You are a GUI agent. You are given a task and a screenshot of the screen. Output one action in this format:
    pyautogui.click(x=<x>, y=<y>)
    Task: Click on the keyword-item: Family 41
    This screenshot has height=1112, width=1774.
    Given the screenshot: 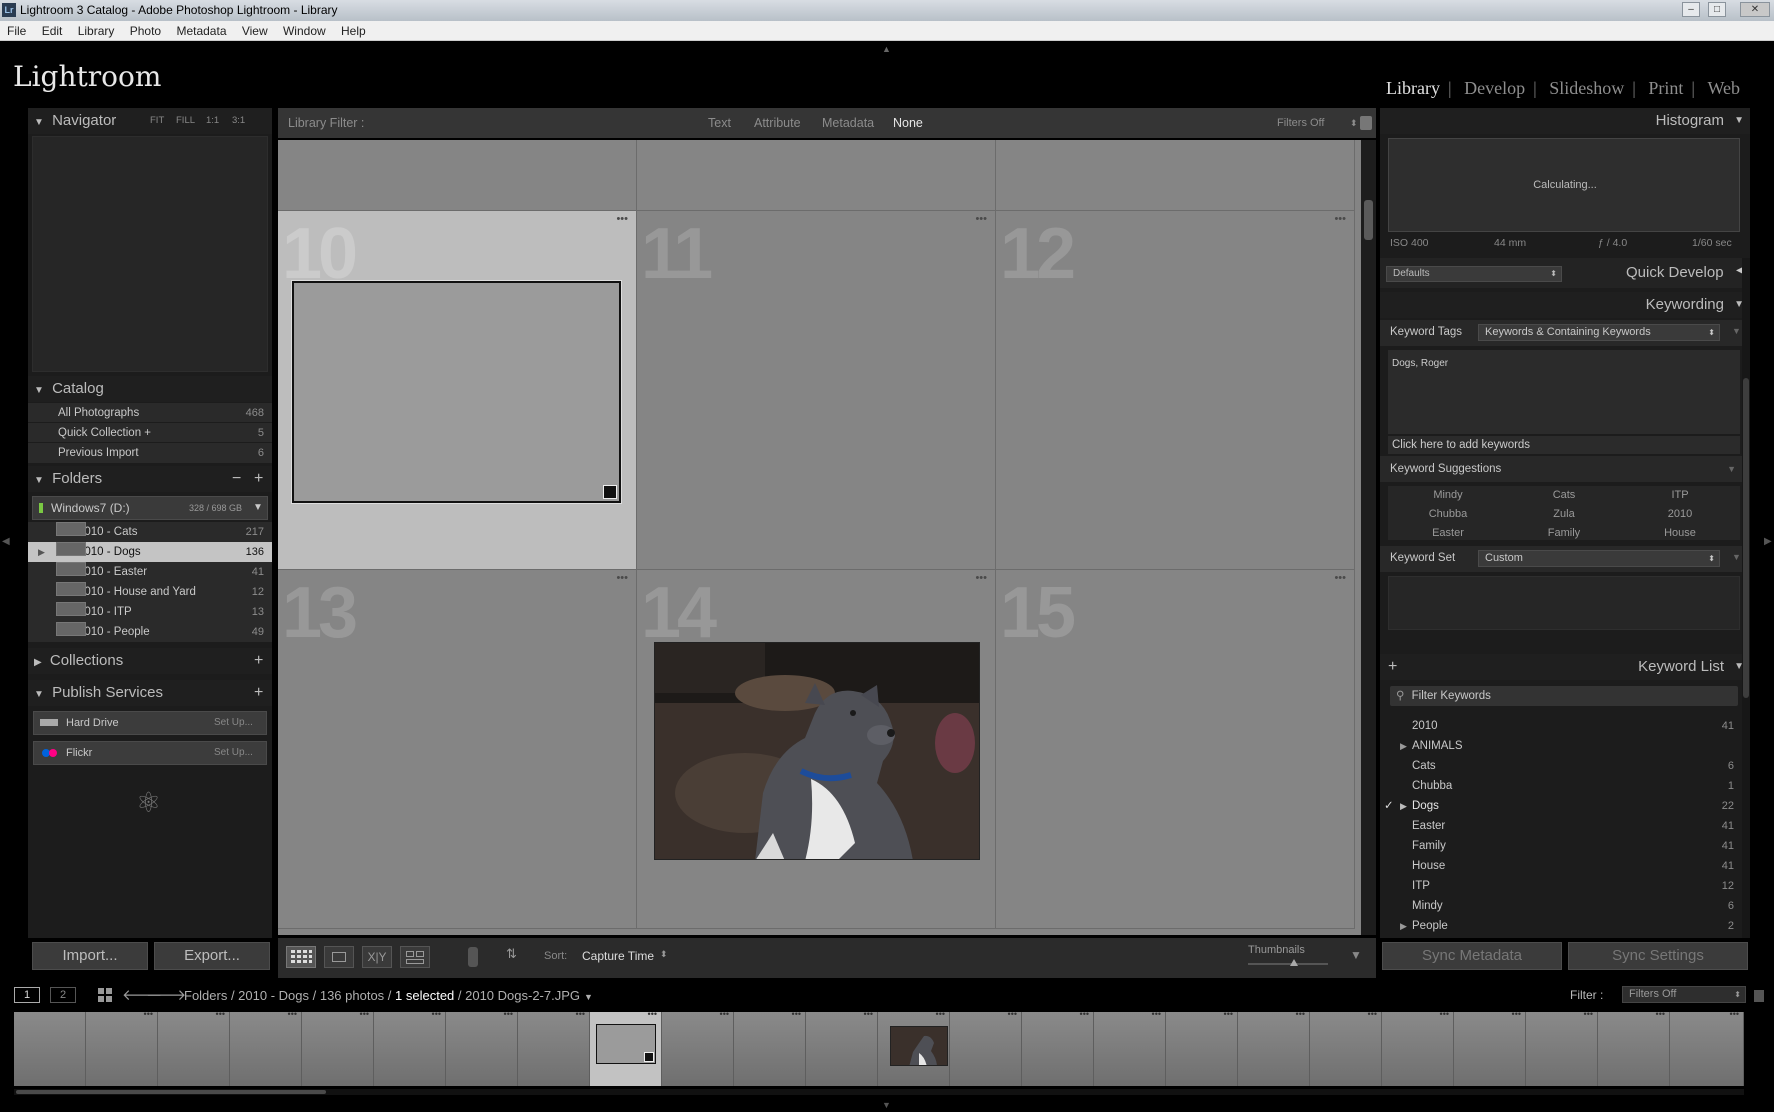 What is the action you would take?
    pyautogui.click(x=1565, y=846)
    